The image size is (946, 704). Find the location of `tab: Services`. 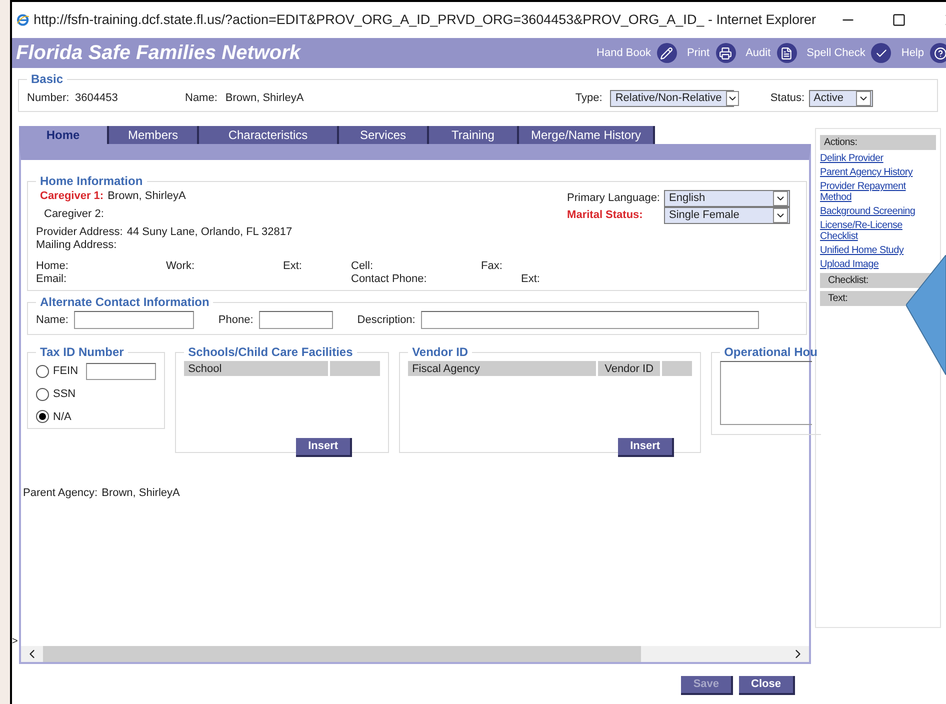

tab: Services is located at coordinates (384, 135).